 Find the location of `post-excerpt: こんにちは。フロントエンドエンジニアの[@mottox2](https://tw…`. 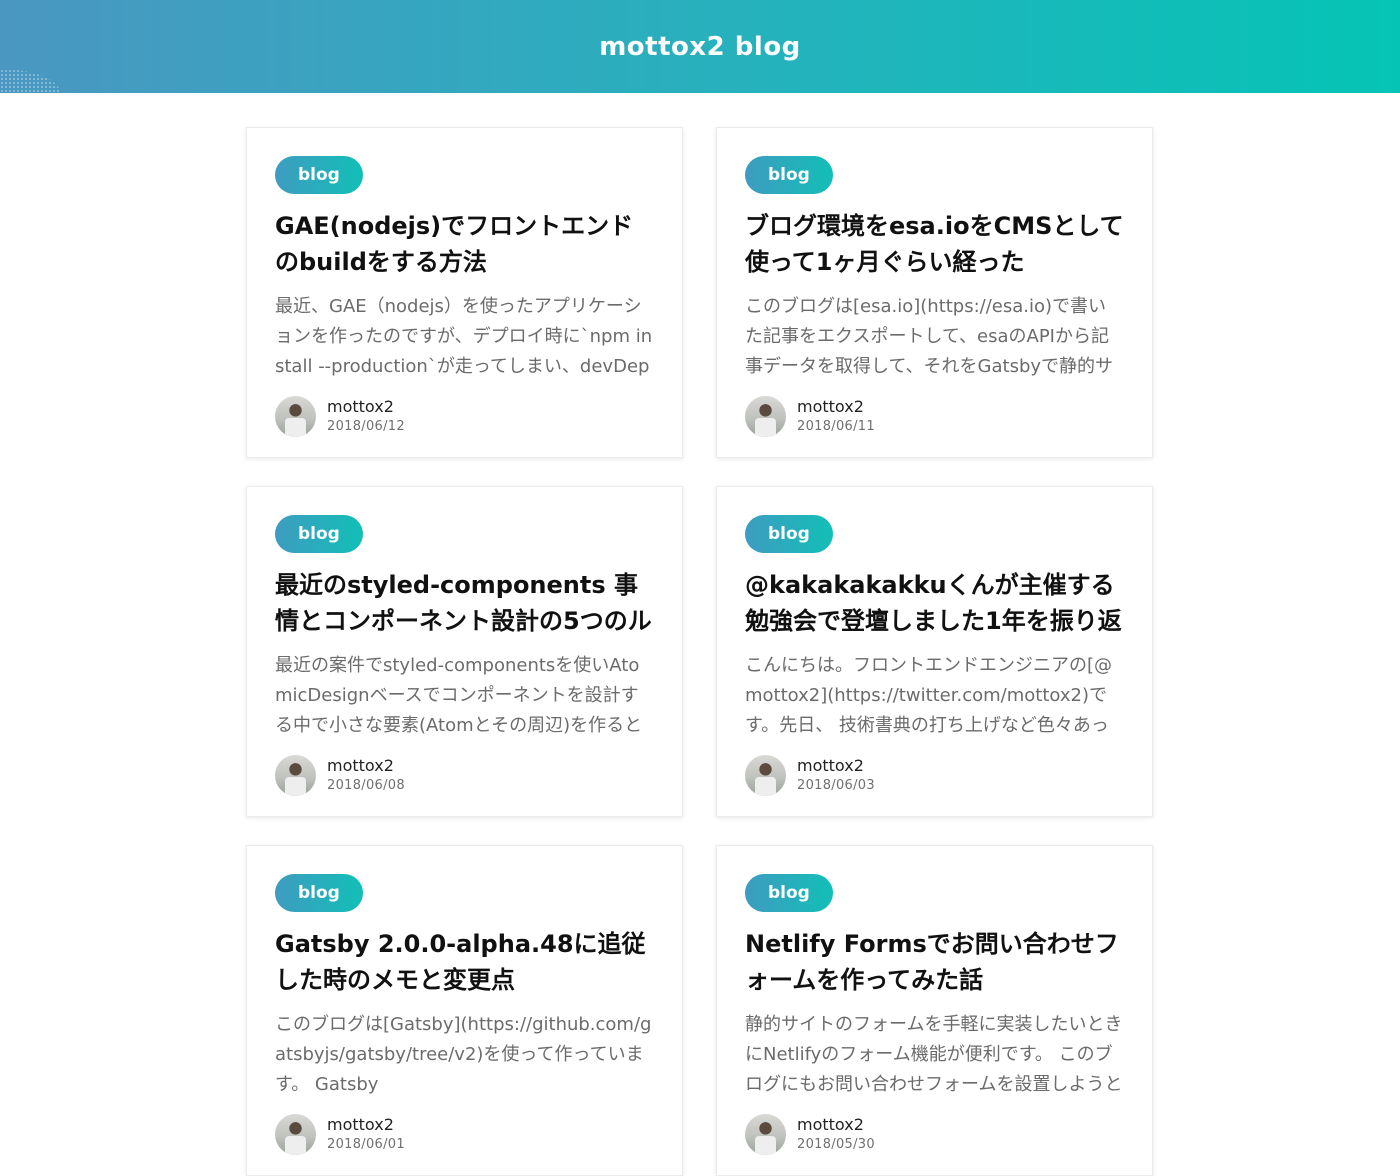

post-excerpt: こんにちは。フロントエンドエンジニアの[@mottox2](https://tw… is located at coordinates (929, 695).